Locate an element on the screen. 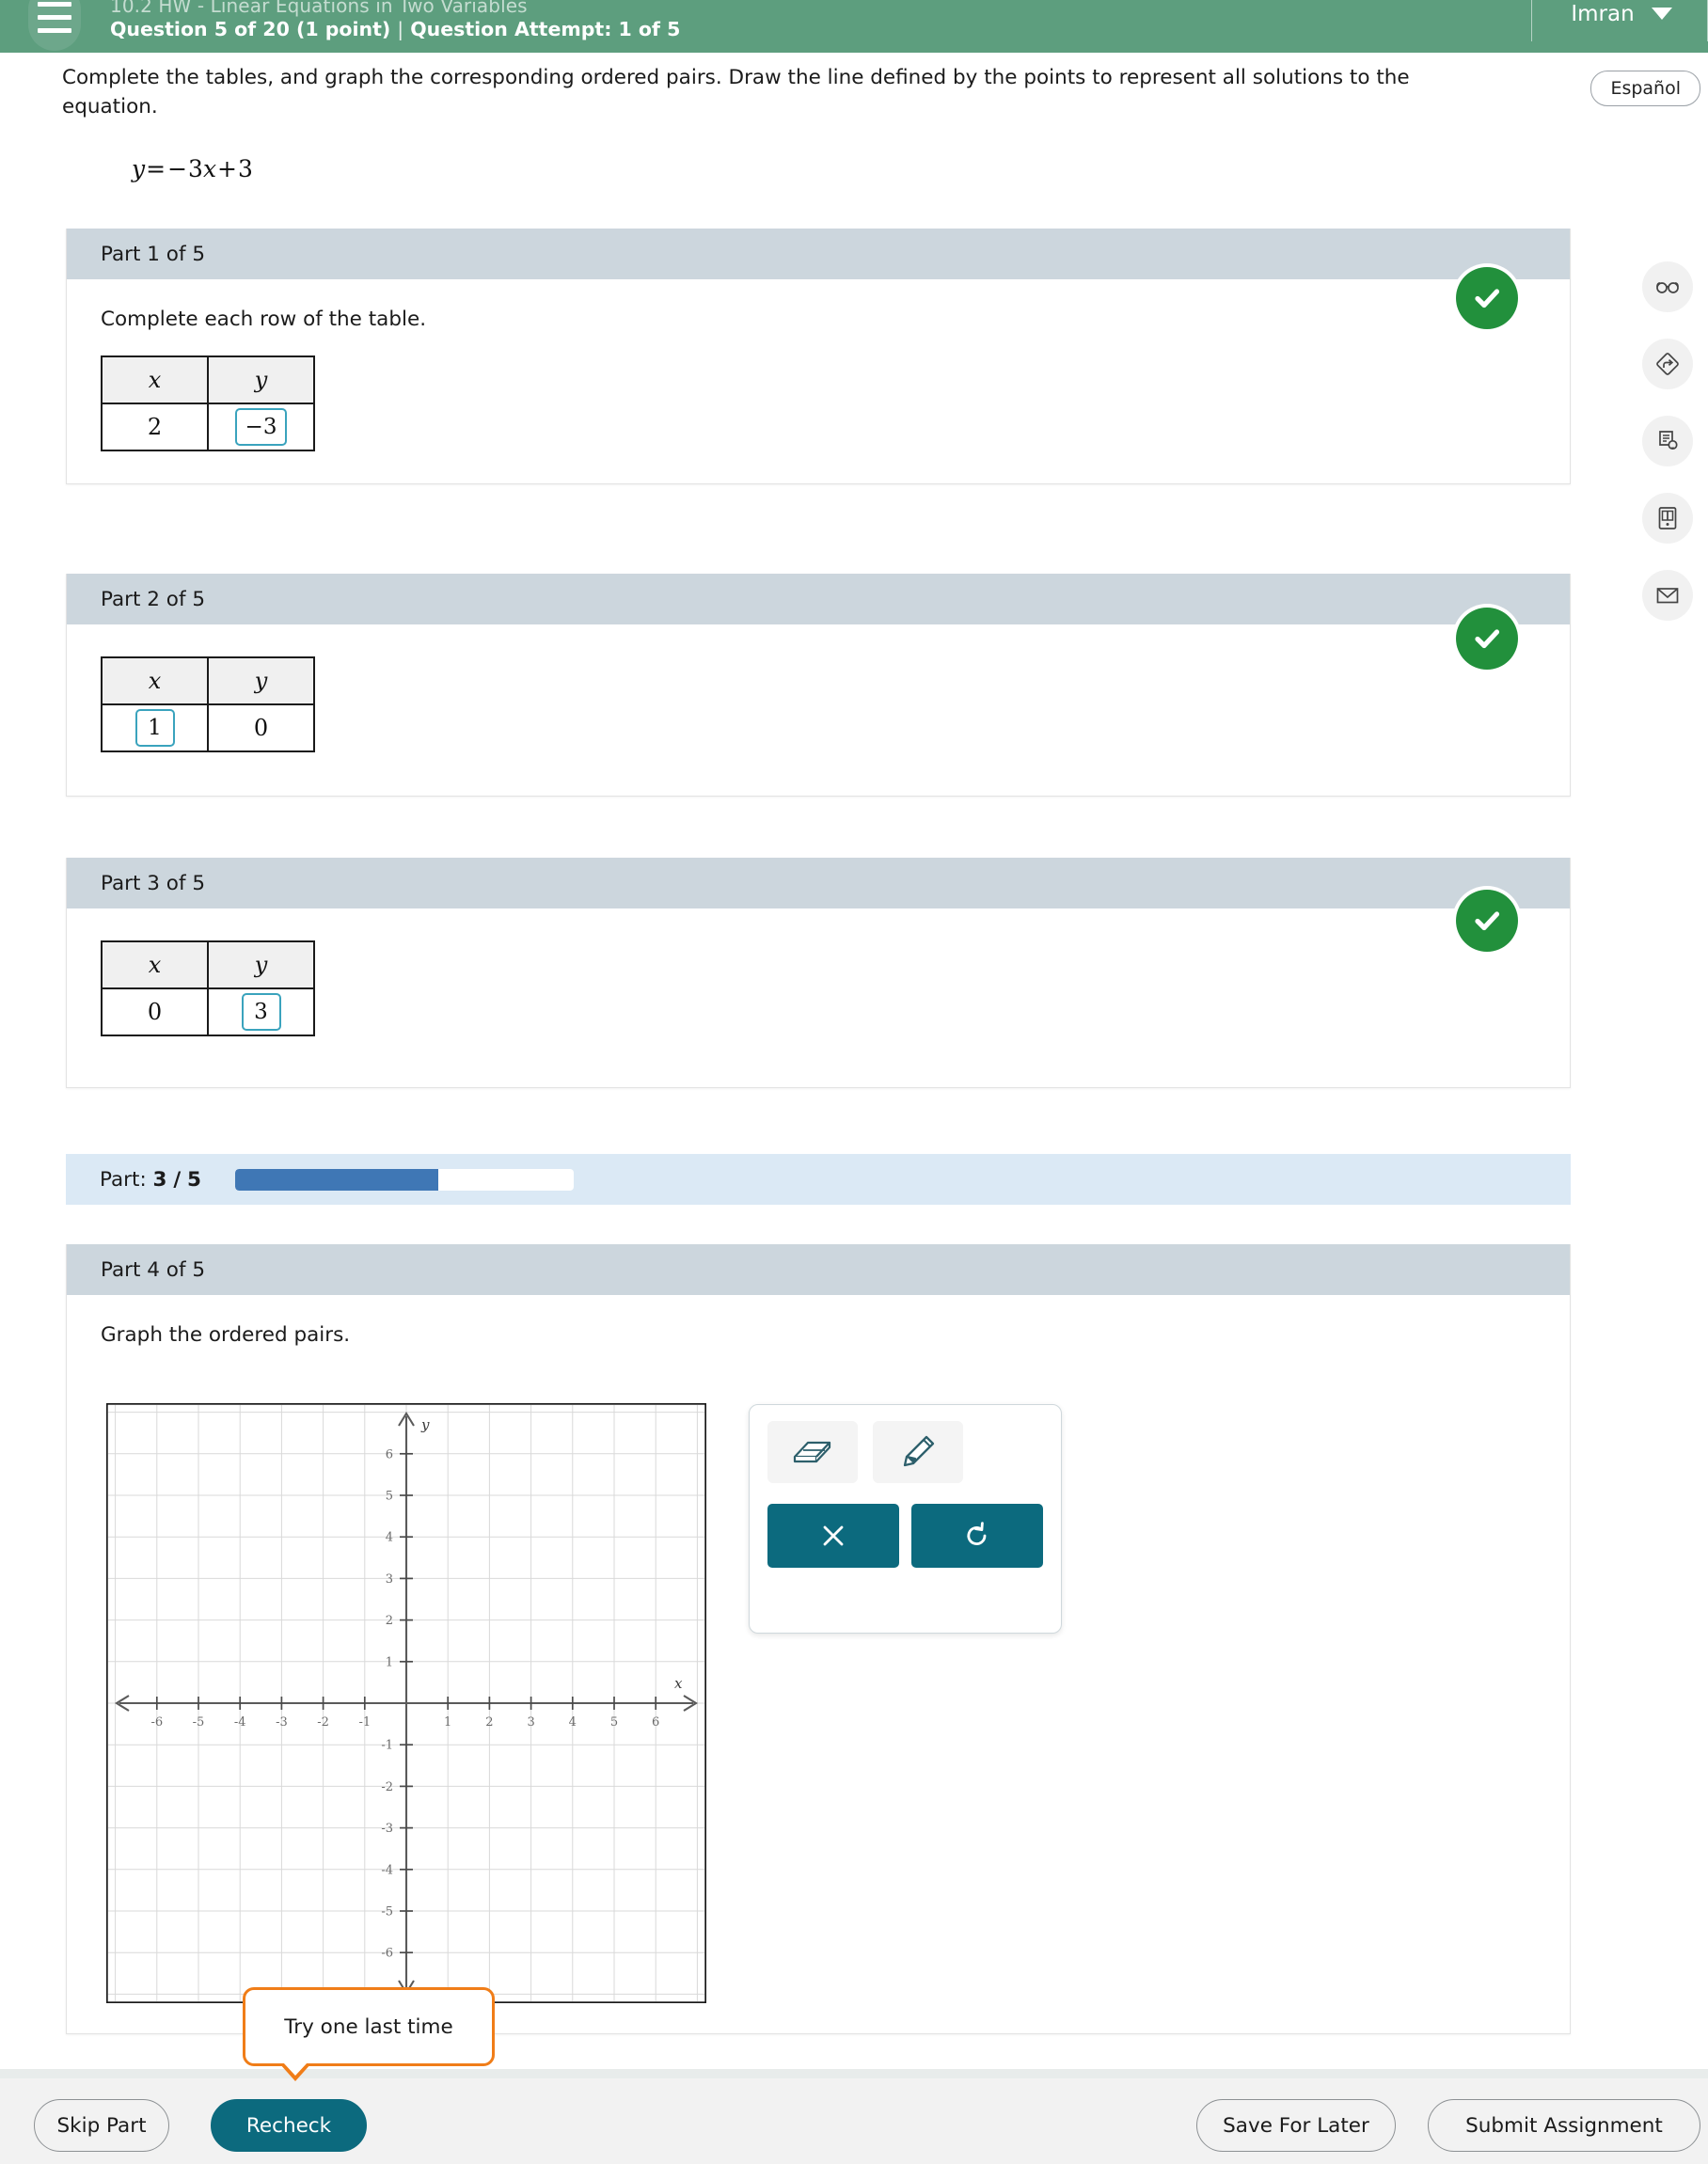  y-axis-label: y is located at coordinates (425, 1424).